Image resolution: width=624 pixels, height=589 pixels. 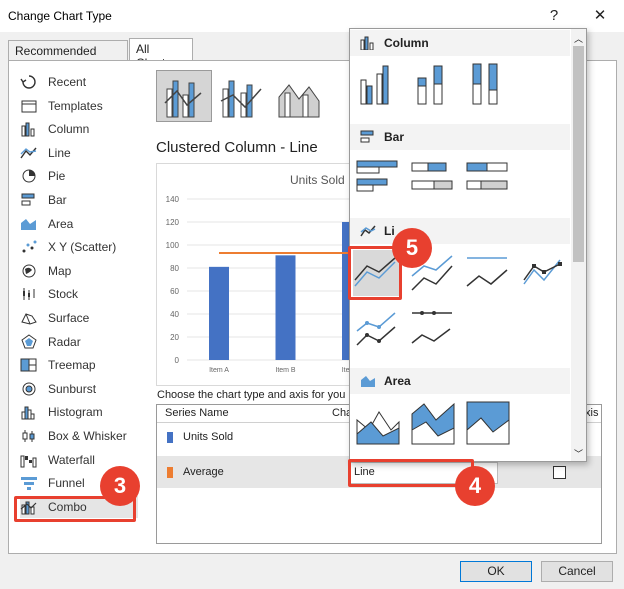 I want to click on chart-type-label: X Y (Scatter), so click(x=82, y=247).